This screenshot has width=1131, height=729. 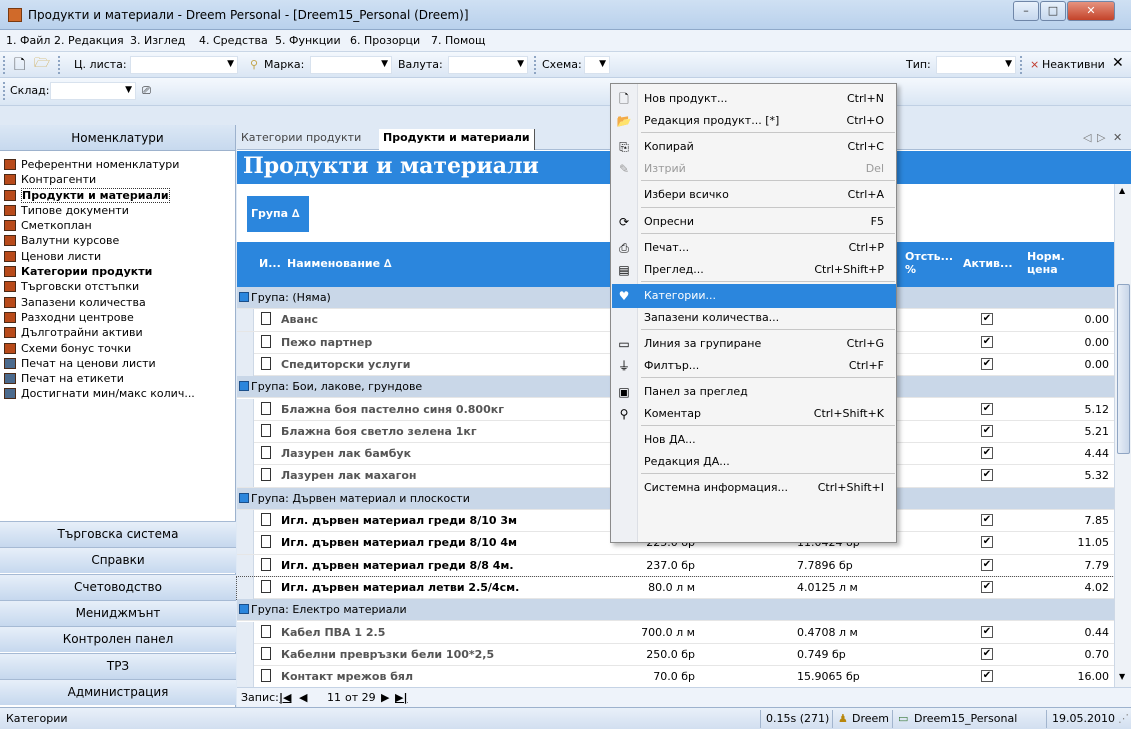 I want to click on navigator-section-button: Контролен панел, so click(x=118, y=639).